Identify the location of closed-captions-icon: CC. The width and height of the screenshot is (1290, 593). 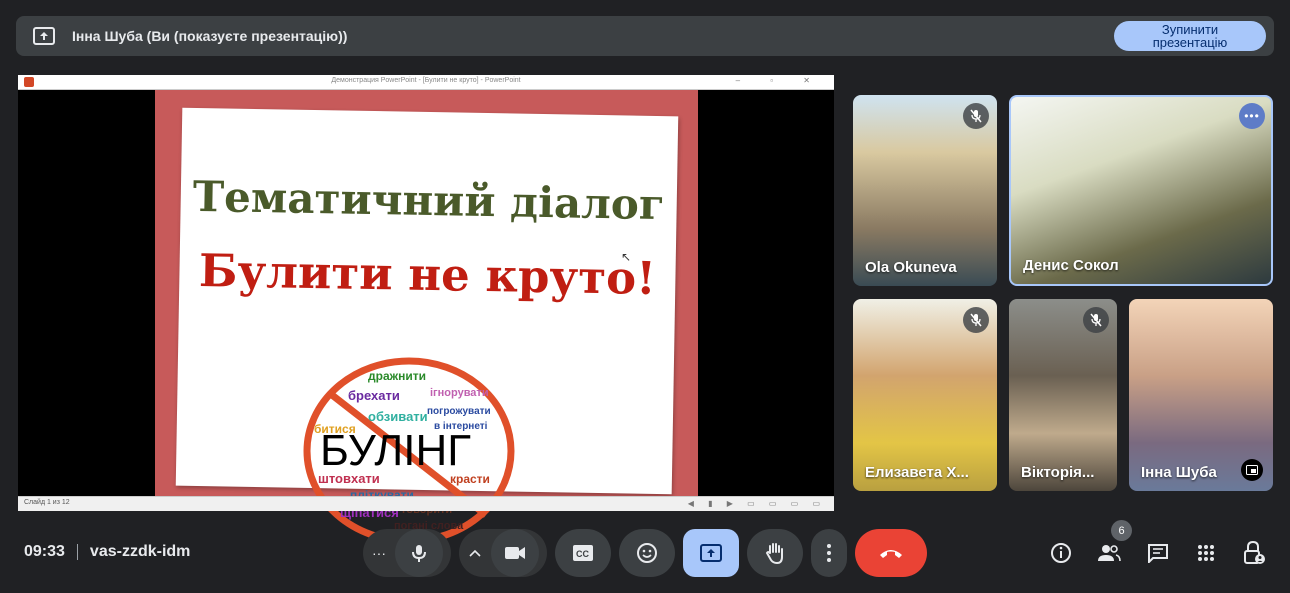
(583, 553).